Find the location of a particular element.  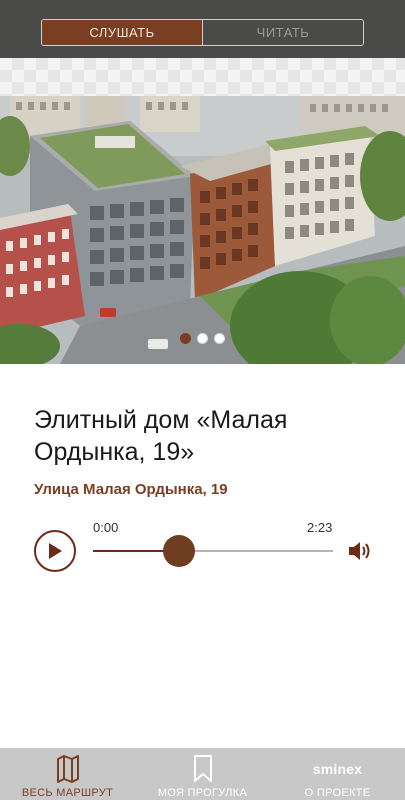

progress-track is located at coordinates (213, 551).